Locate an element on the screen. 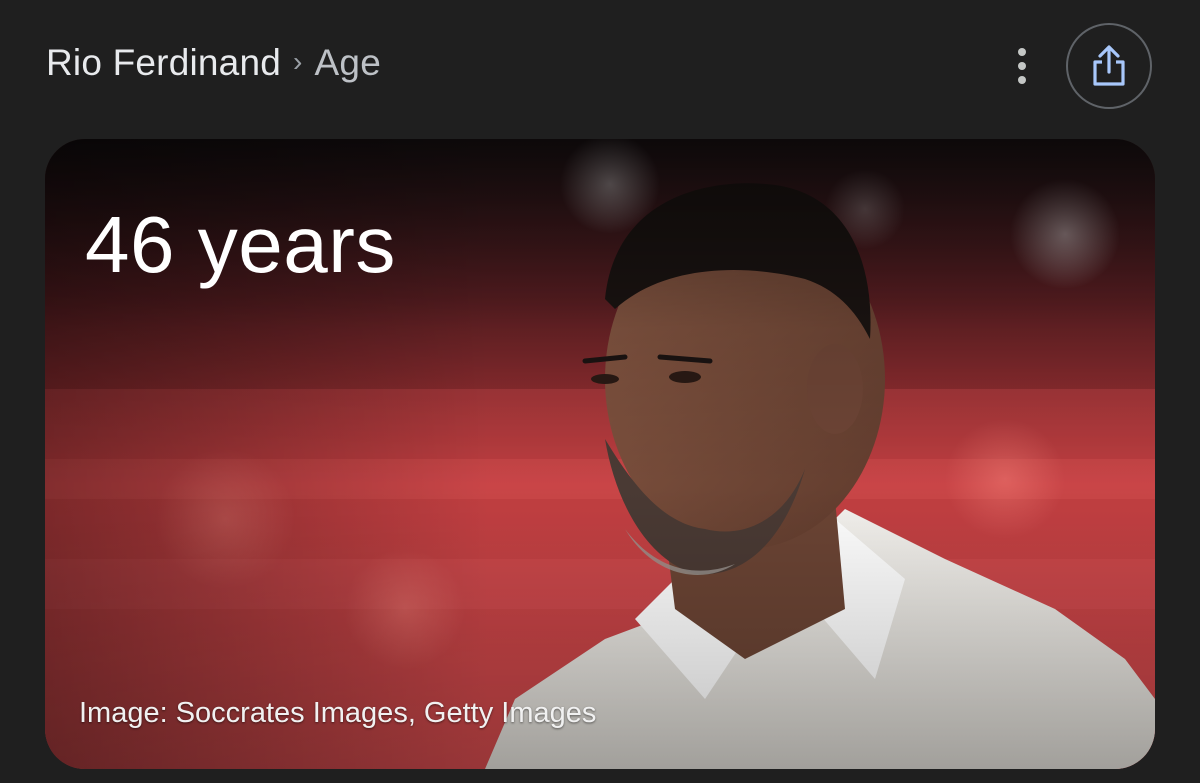  breadcrumb-attribute: Age is located at coordinates (347, 62).